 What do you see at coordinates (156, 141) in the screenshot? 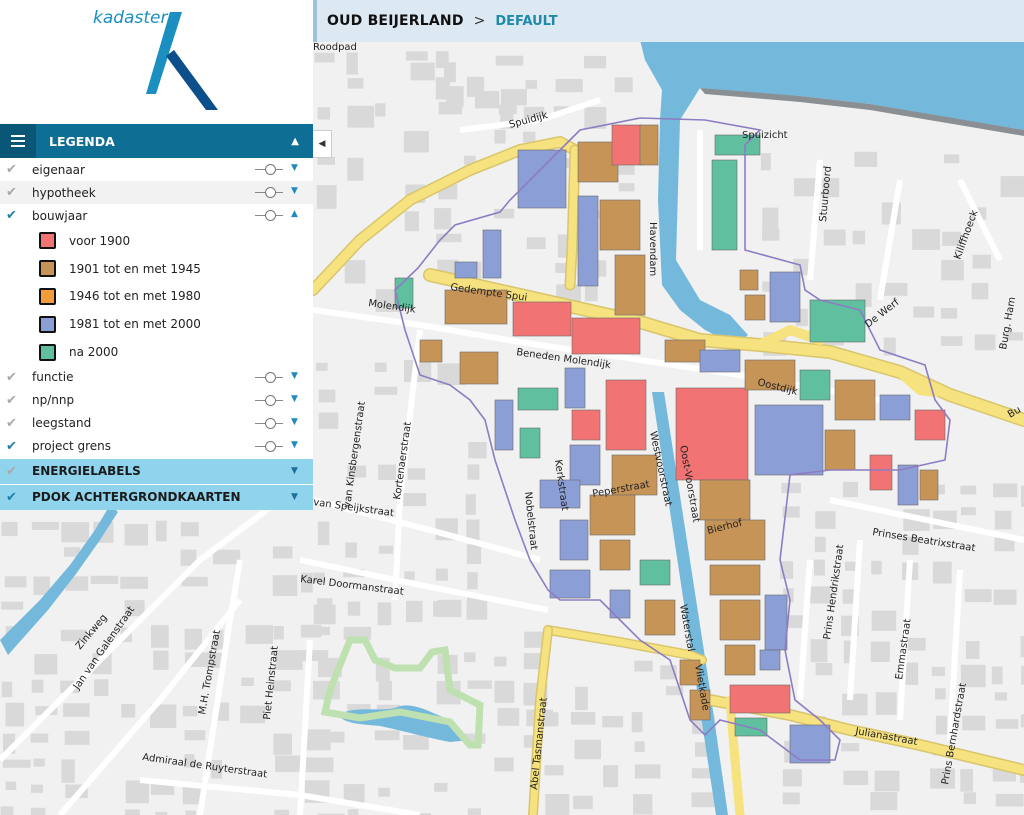
I see `legend-header: LEGENDA ▲` at bounding box center [156, 141].